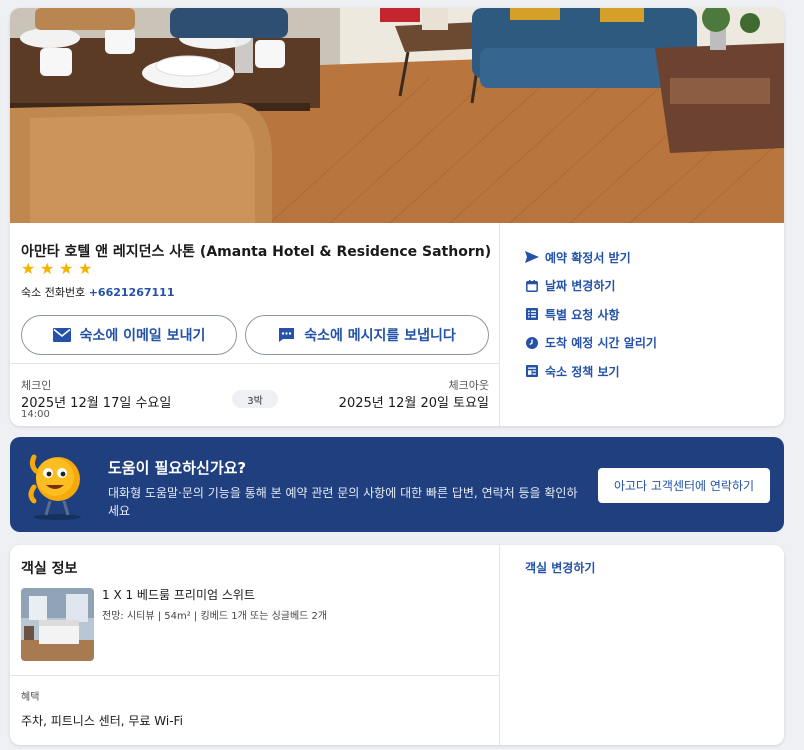  Describe the element at coordinates (684, 485) in the screenshot. I see `contact-support-button: 아고다 고객센터에 연락하기` at that location.